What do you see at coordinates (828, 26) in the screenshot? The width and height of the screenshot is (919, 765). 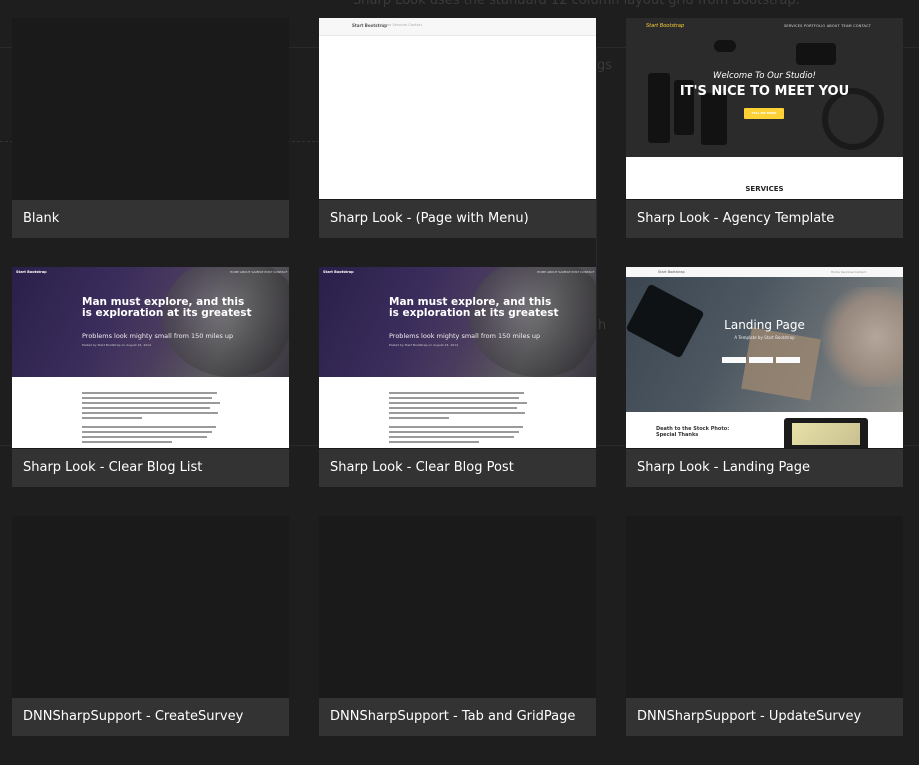 I see `preview-nav: SERVICES PORTFOLIO ABOUT TEAM CONTACT` at bounding box center [828, 26].